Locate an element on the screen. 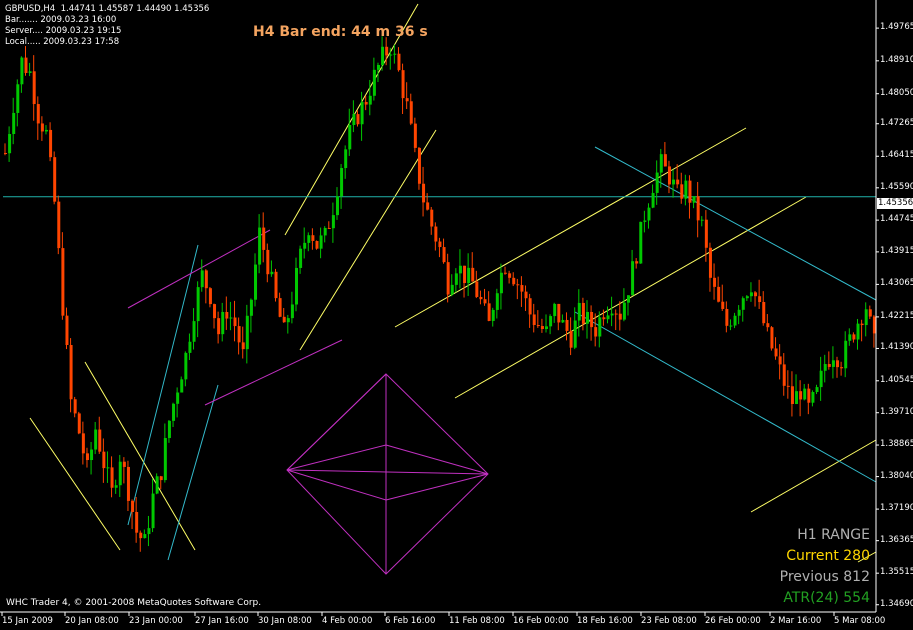  price-tick-label: 1.37190 is located at coordinates (896, 508).